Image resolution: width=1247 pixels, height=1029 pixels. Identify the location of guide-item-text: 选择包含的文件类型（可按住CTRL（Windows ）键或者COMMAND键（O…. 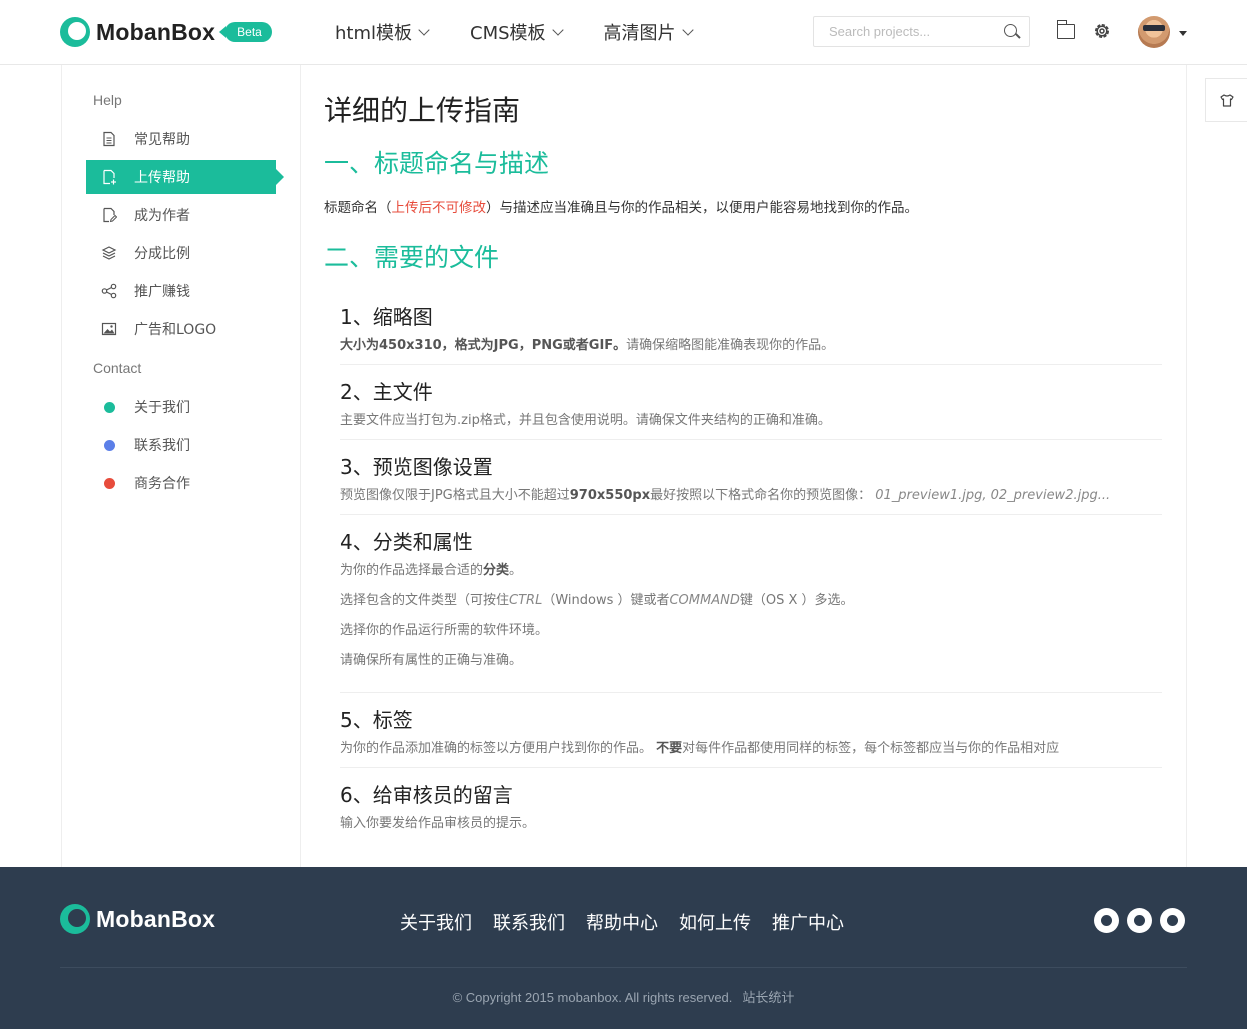
(751, 600).